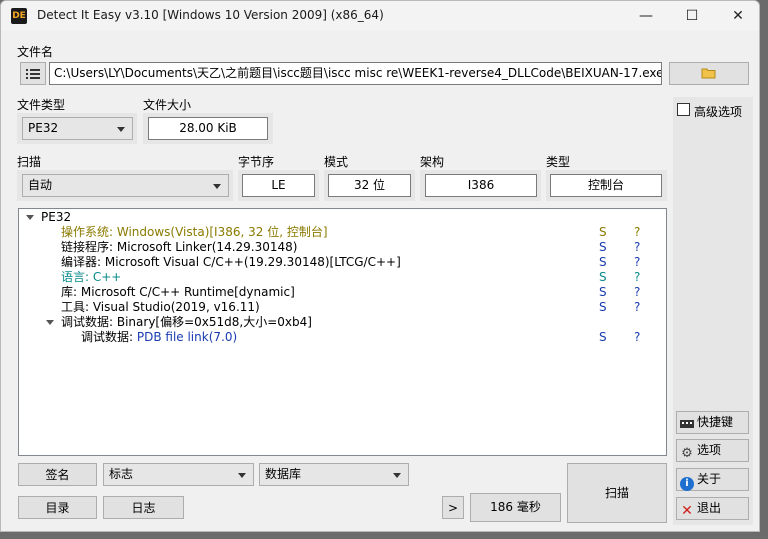  Describe the element at coordinates (256, 162) in the screenshot. I see `endian-label: 字节序` at that location.